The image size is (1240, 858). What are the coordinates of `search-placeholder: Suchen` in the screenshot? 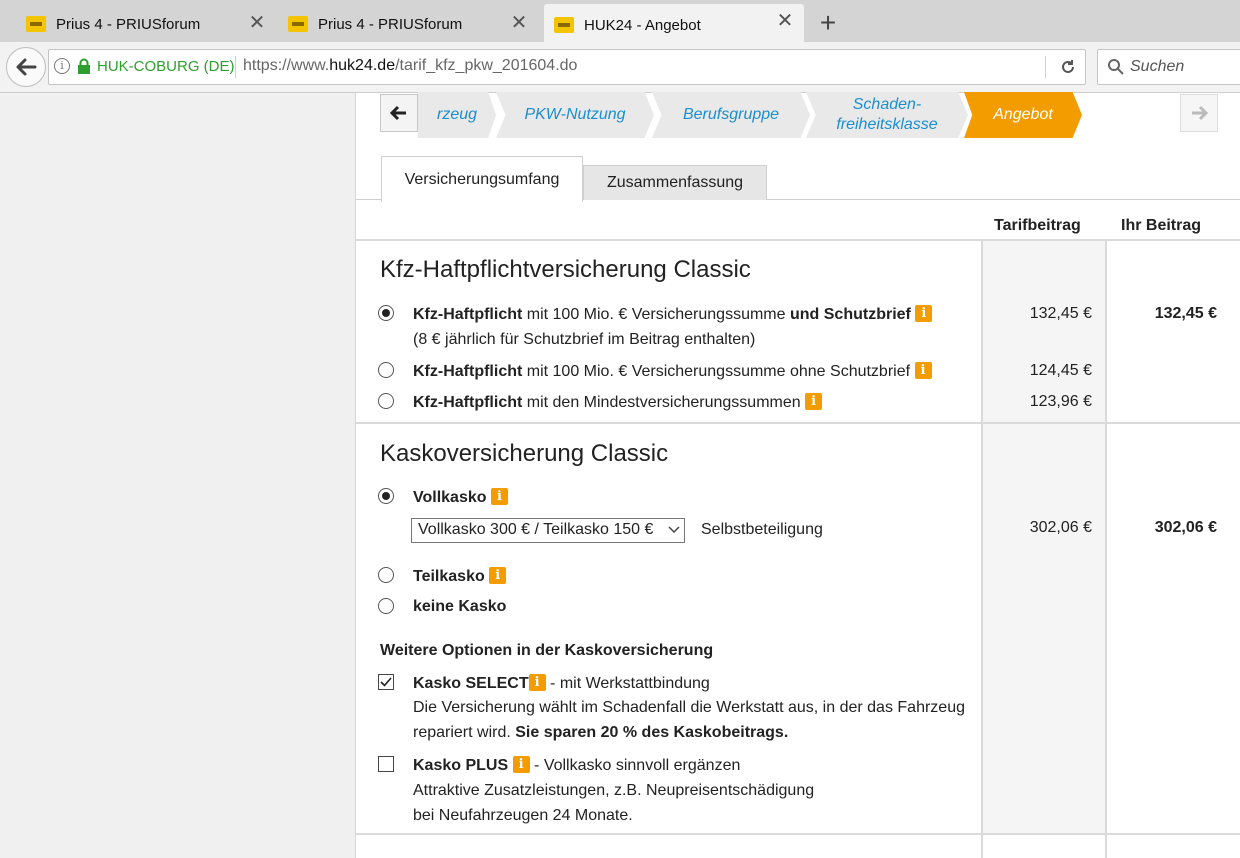 It's located at (1157, 66).